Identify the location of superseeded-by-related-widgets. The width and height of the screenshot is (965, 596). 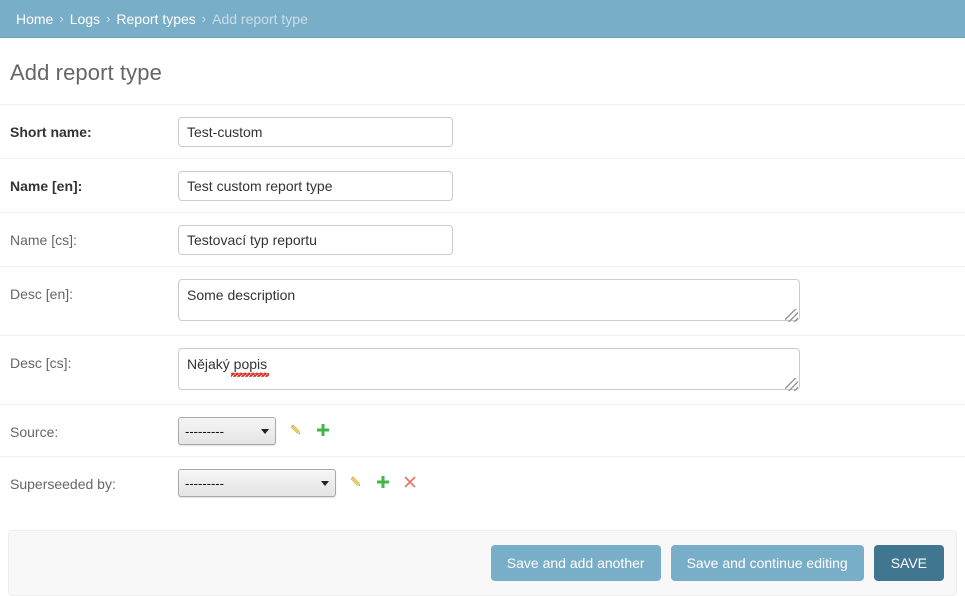
(383, 480).